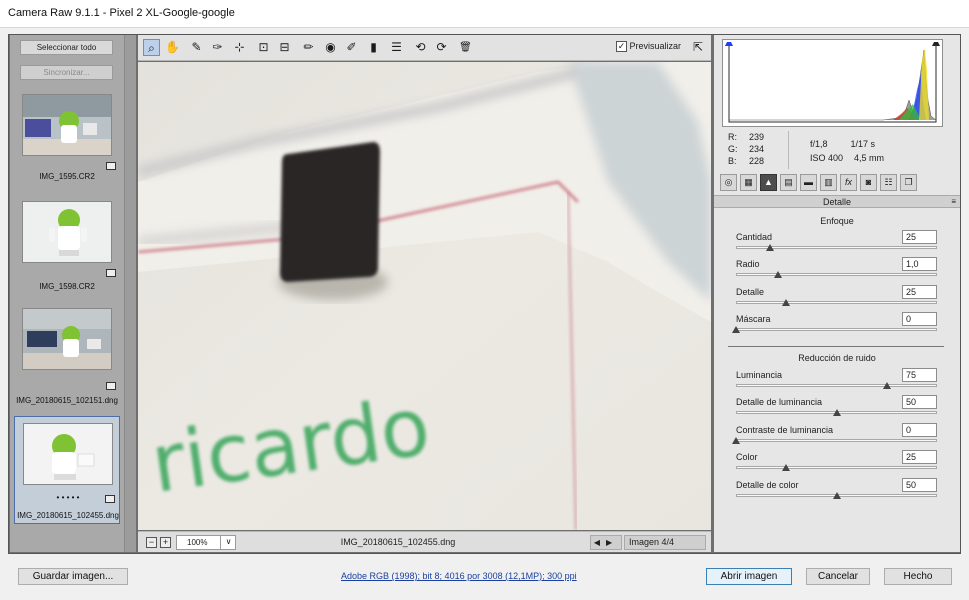 The height and width of the screenshot is (600, 969). I want to click on preview-label: Previsualizar, so click(655, 46).